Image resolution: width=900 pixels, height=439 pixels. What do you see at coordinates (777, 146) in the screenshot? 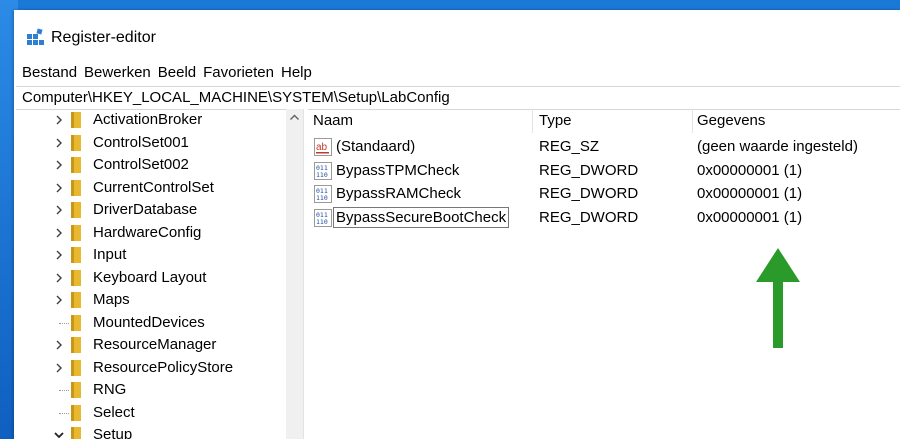
I see `value-data: (geen waarde ingesteld)` at bounding box center [777, 146].